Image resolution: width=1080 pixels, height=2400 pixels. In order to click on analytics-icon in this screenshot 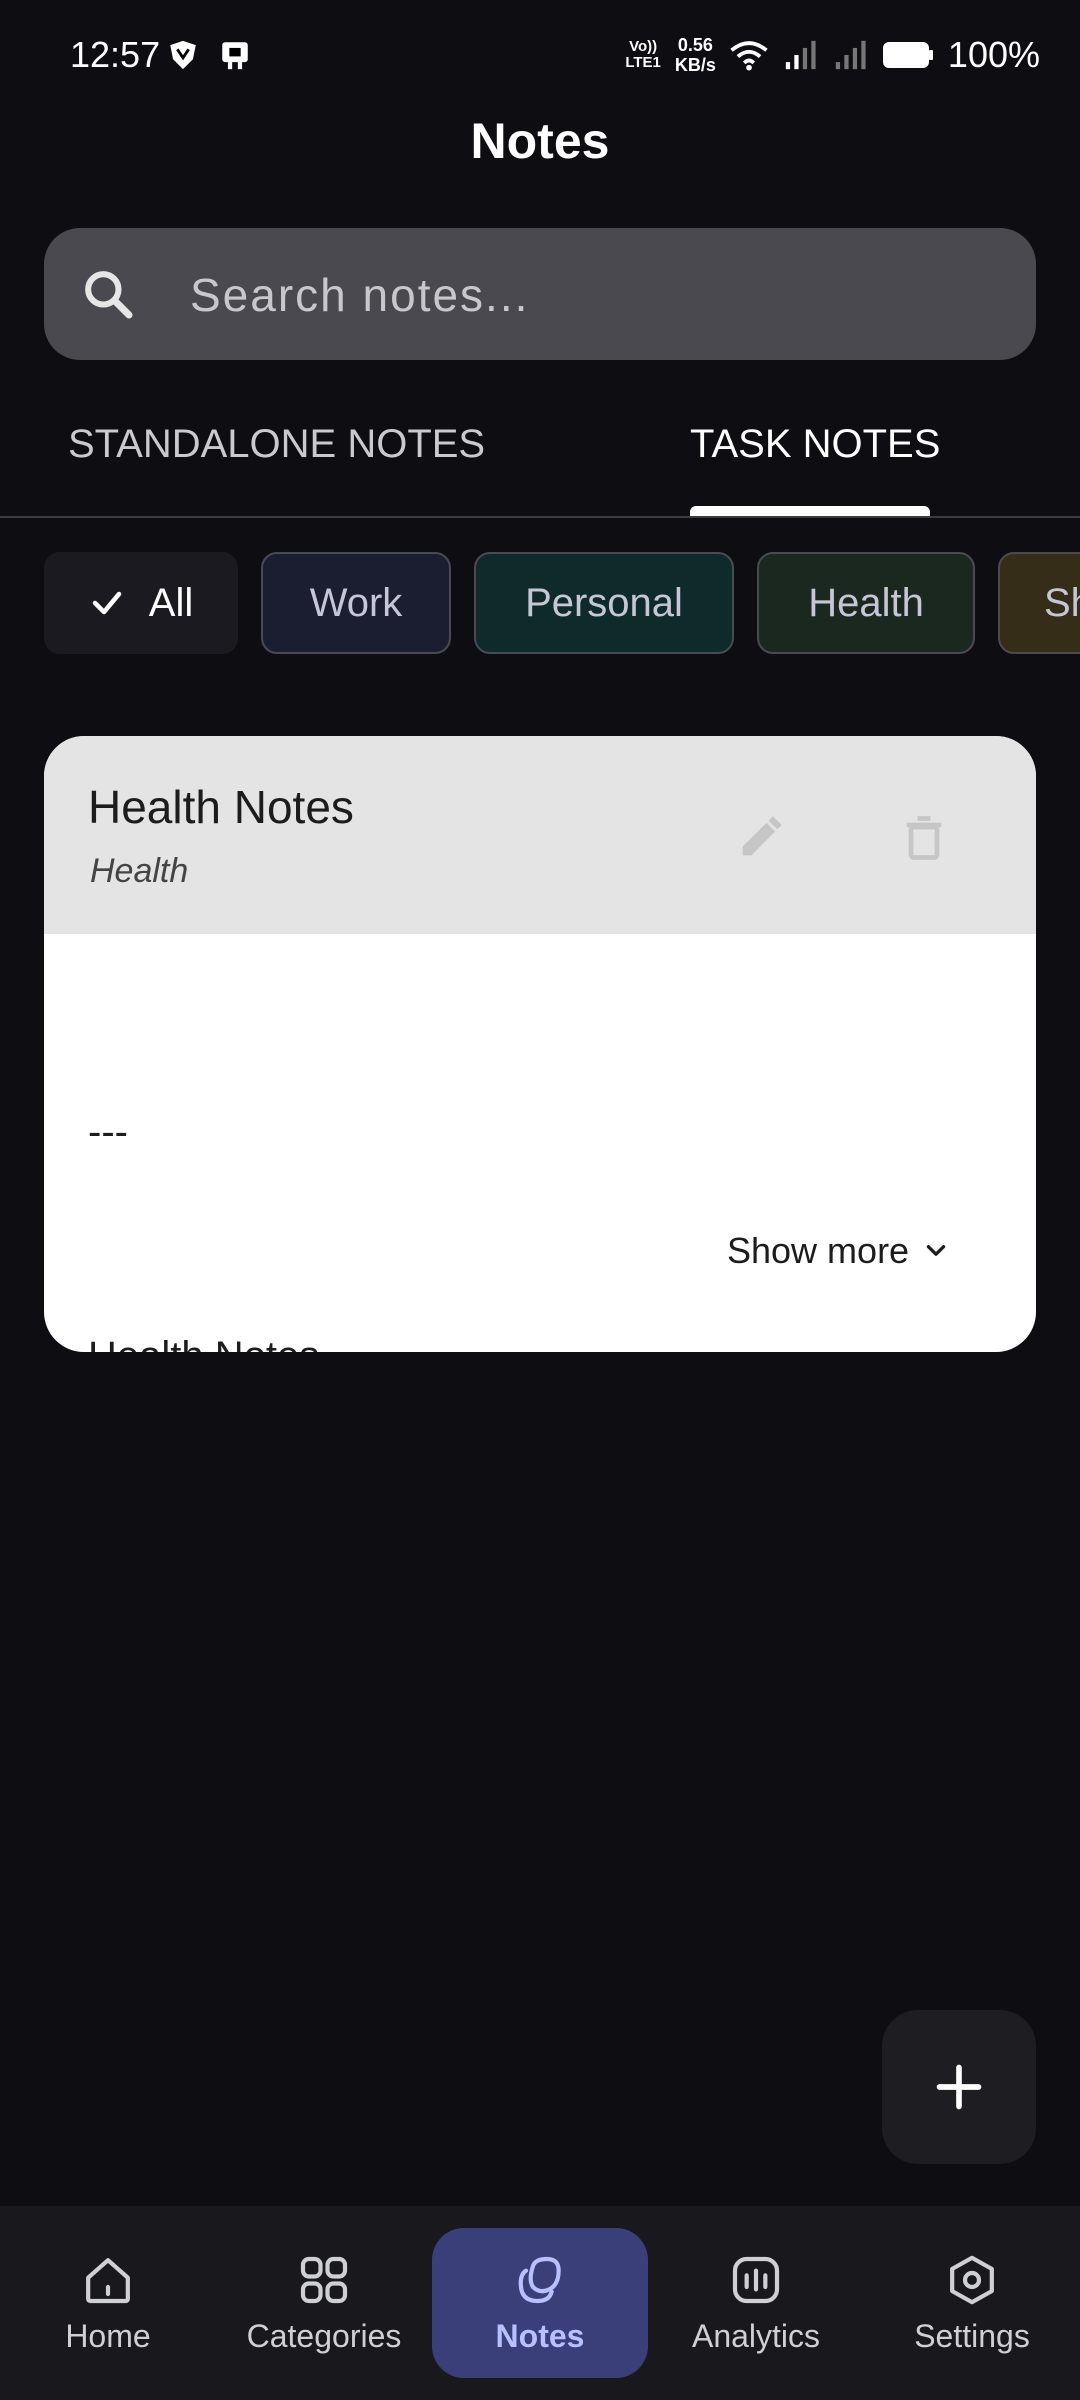, I will do `click(756, 2279)`.